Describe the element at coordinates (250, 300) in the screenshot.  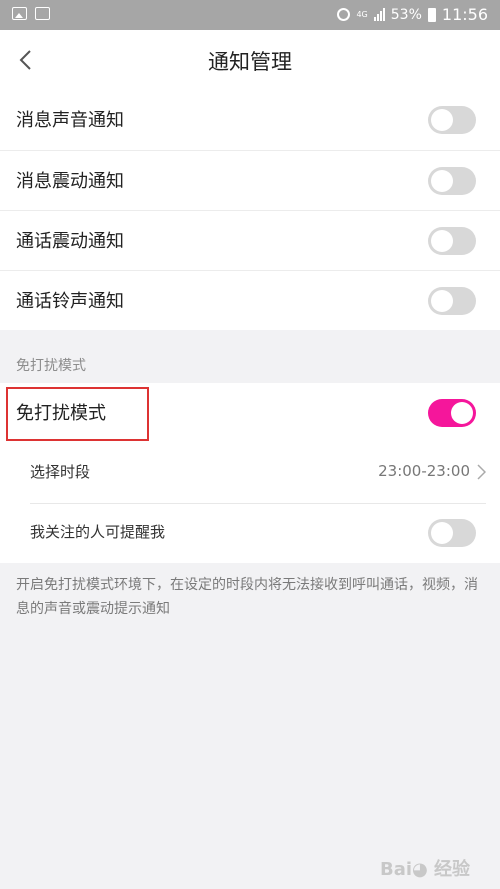
I see `setting-row-call-ringtone: 通话铃声通知` at that location.